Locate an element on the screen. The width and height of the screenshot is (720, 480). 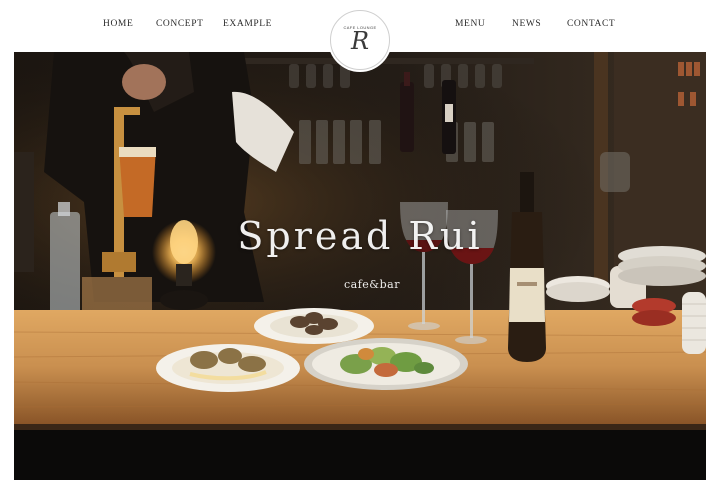
nav-news-link: NEWS is located at coordinates (526, 24).